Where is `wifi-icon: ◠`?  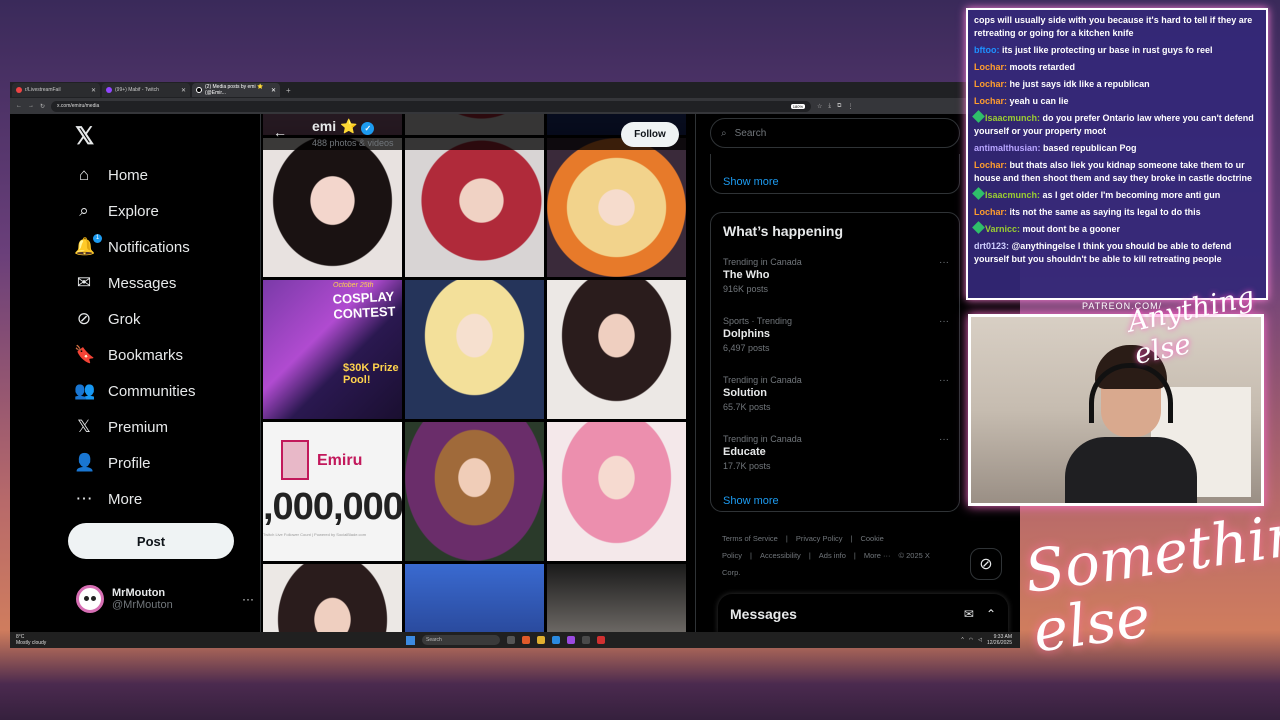 wifi-icon: ◠ is located at coordinates (971, 640).